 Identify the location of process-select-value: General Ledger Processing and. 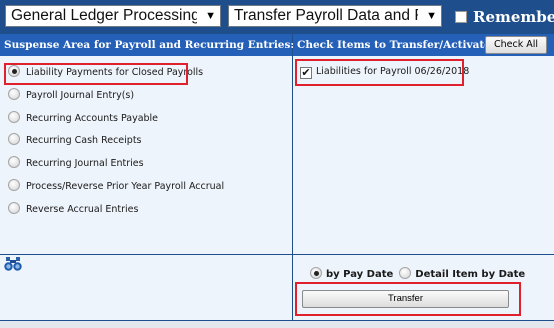
(104, 15).